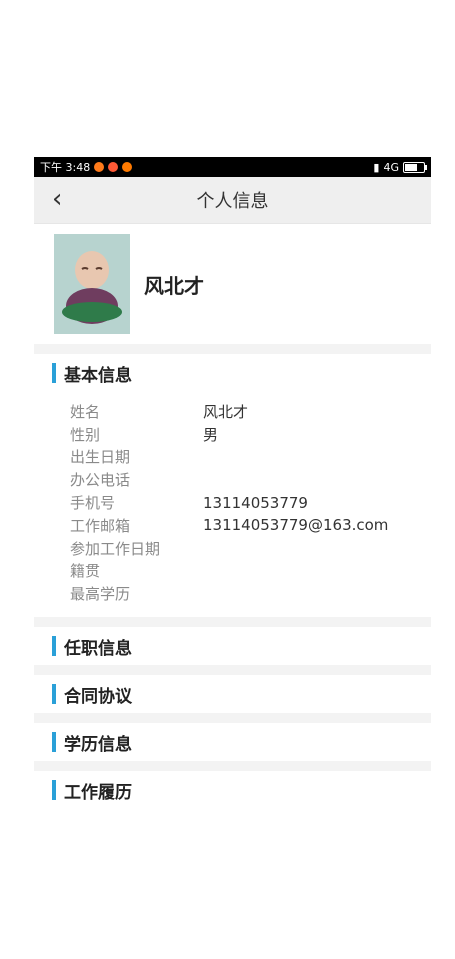 The width and height of the screenshot is (455, 959). What do you see at coordinates (232, 373) in the screenshot?
I see `section-header-basic-info: 基本信息` at bounding box center [232, 373].